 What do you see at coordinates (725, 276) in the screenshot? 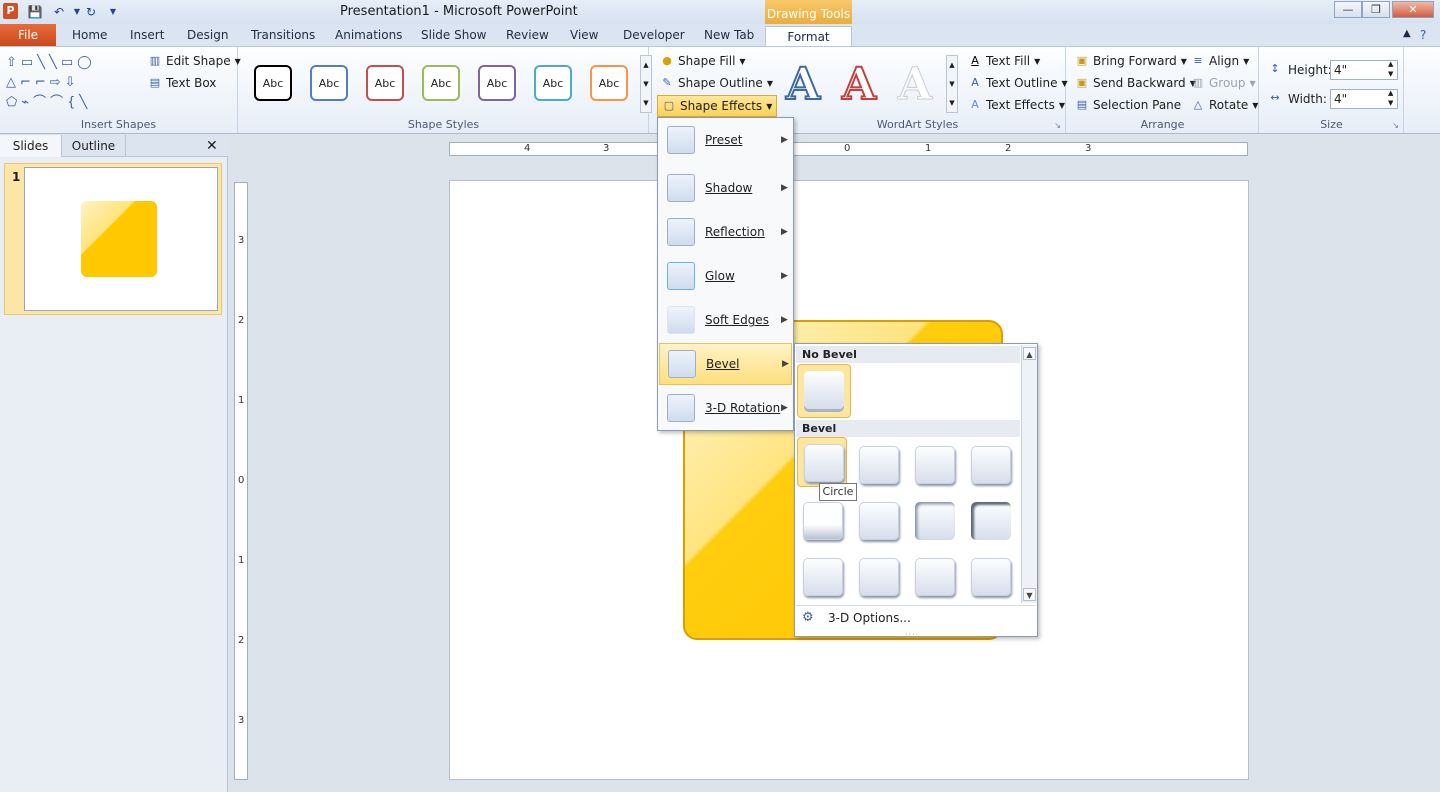
I see `menu-item-glow: Glow ▶` at bounding box center [725, 276].